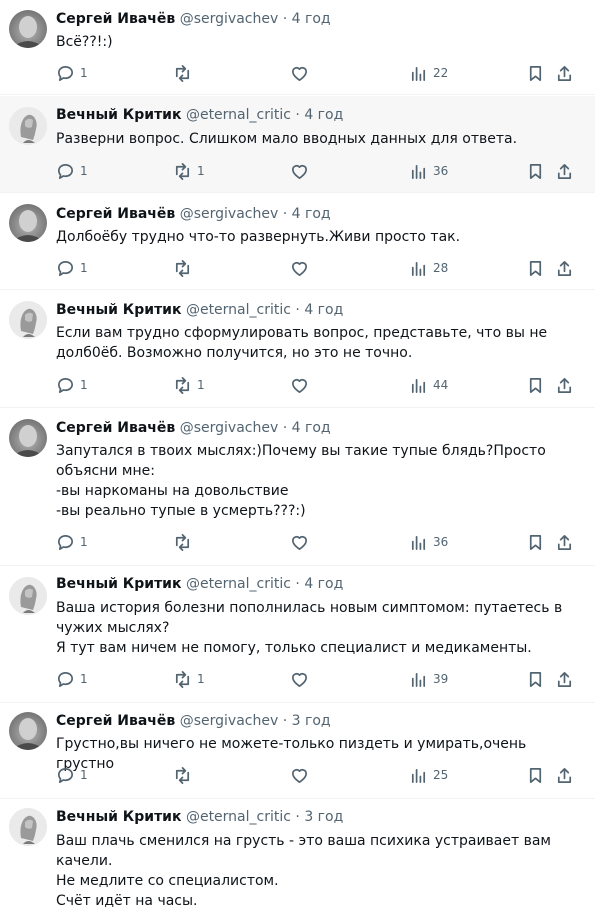 This screenshot has height=911, width=595. What do you see at coordinates (84, 73) in the screenshot?
I see `reply-count: 1` at bounding box center [84, 73].